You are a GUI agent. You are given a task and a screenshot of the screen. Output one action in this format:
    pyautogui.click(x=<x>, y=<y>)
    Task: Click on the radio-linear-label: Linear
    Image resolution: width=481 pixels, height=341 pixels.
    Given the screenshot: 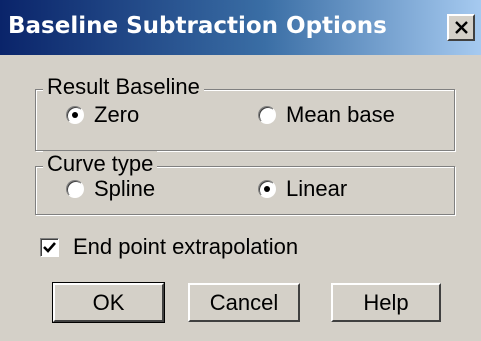 What is the action you would take?
    pyautogui.click(x=317, y=188)
    